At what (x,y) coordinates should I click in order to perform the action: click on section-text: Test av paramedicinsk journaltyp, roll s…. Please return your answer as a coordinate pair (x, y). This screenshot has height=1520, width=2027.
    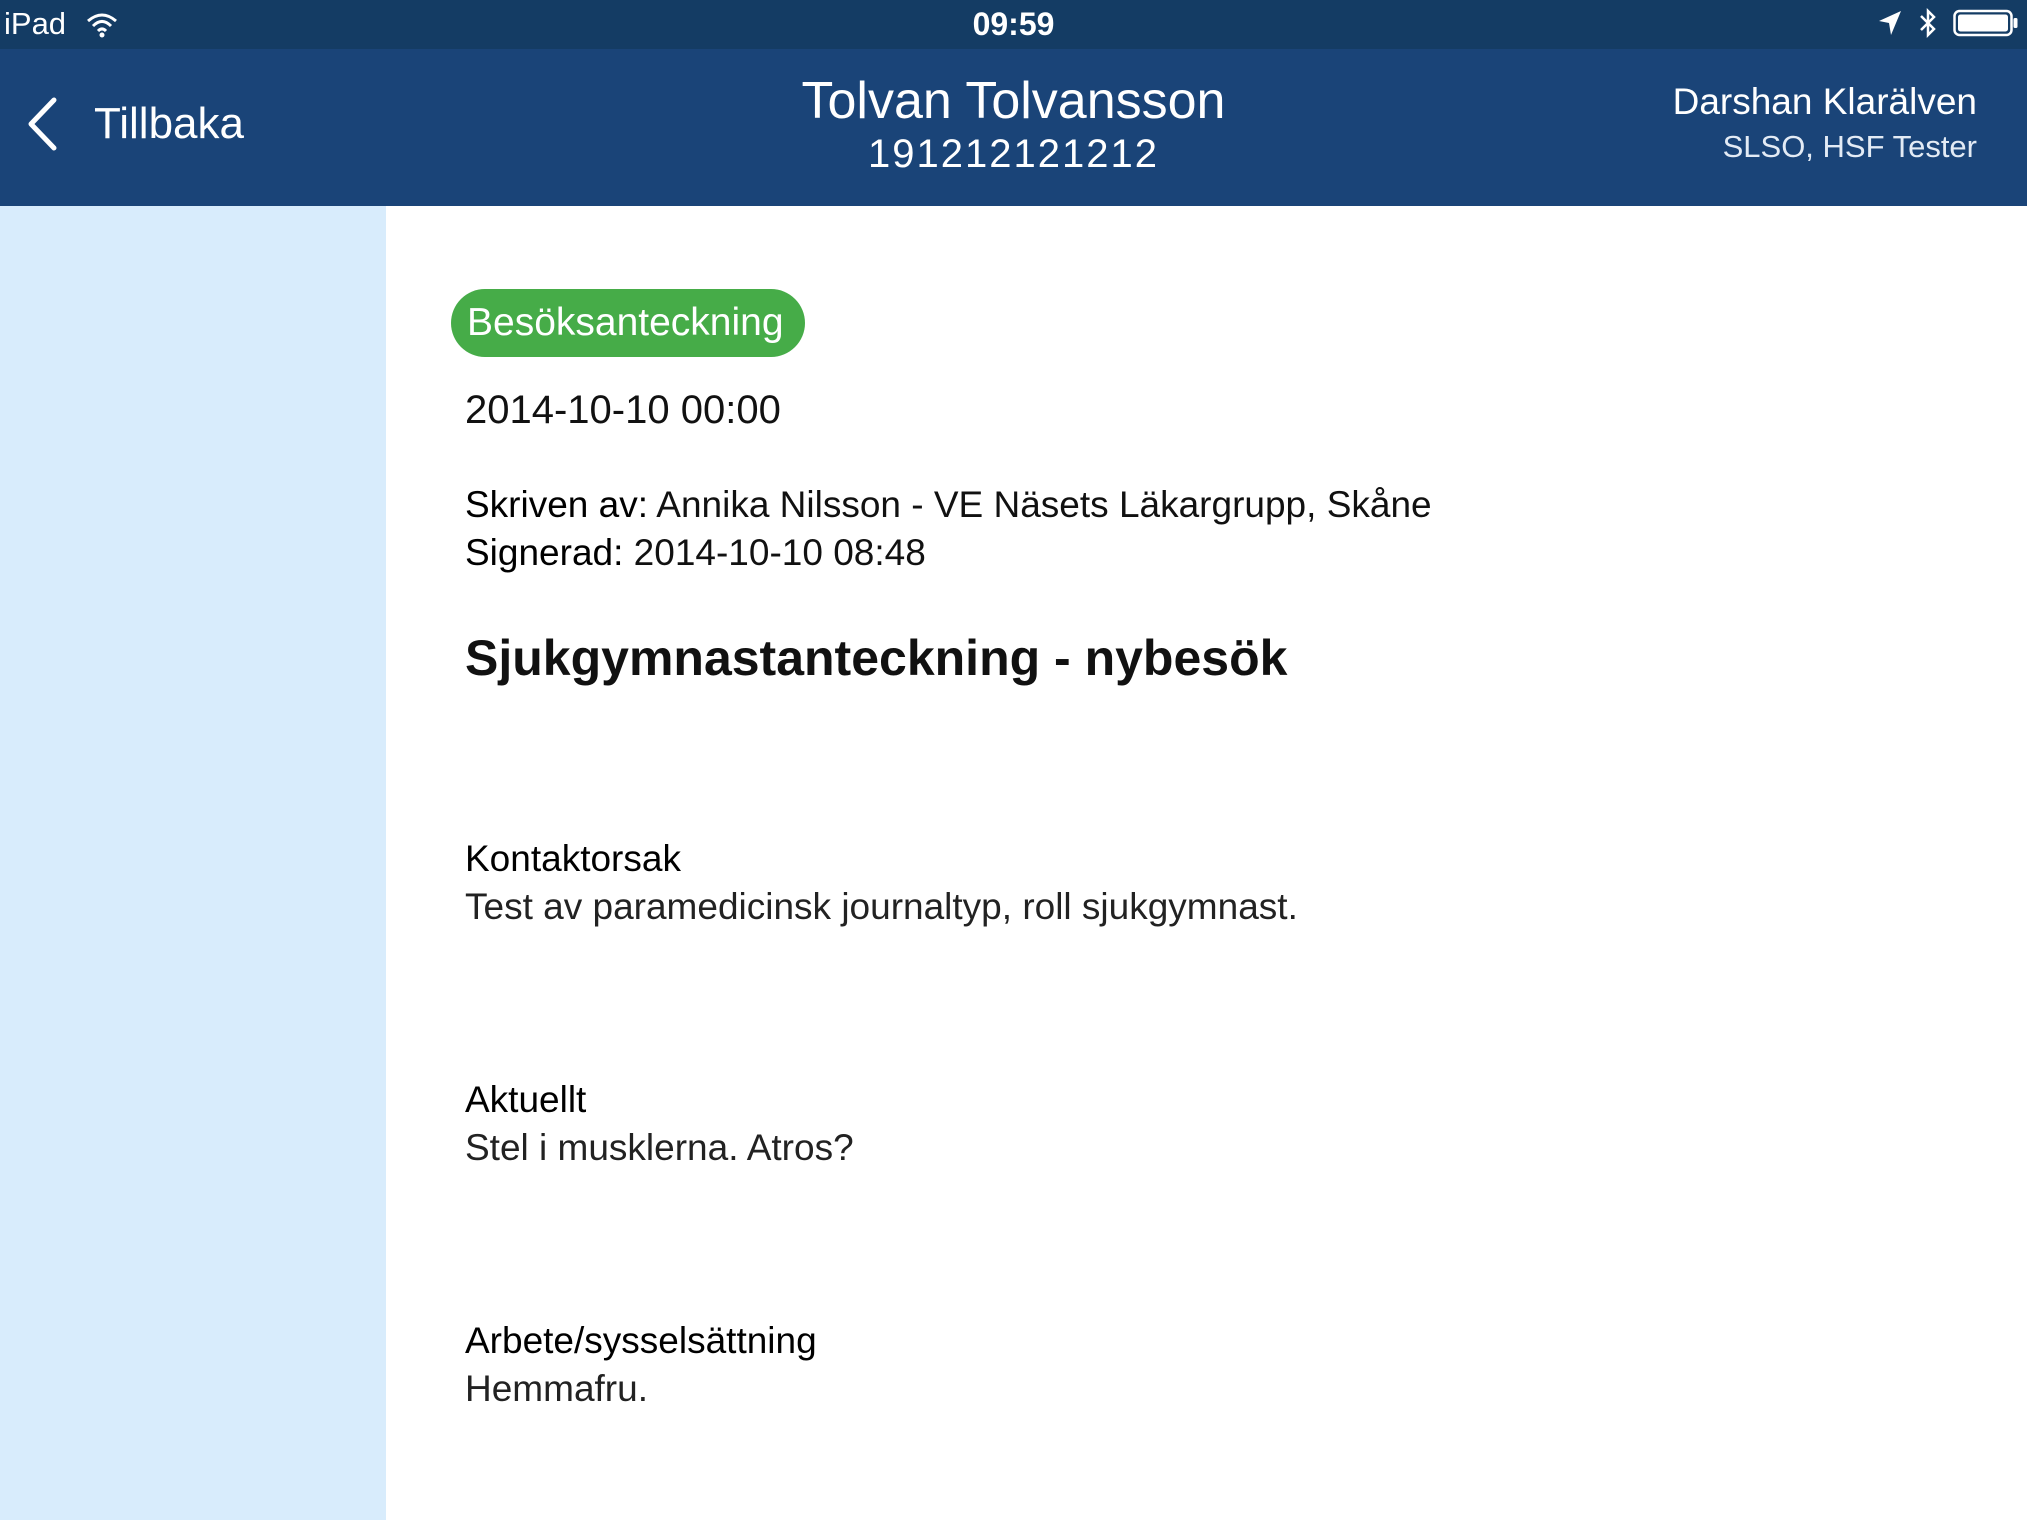
    Looking at the image, I should click on (881, 906).